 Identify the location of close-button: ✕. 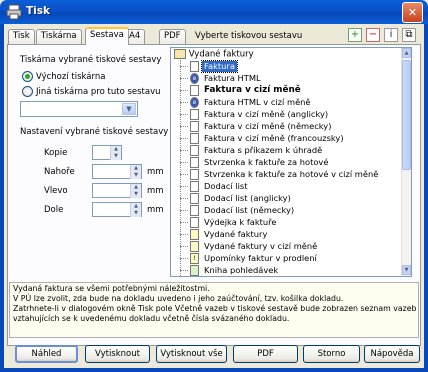
(412, 12).